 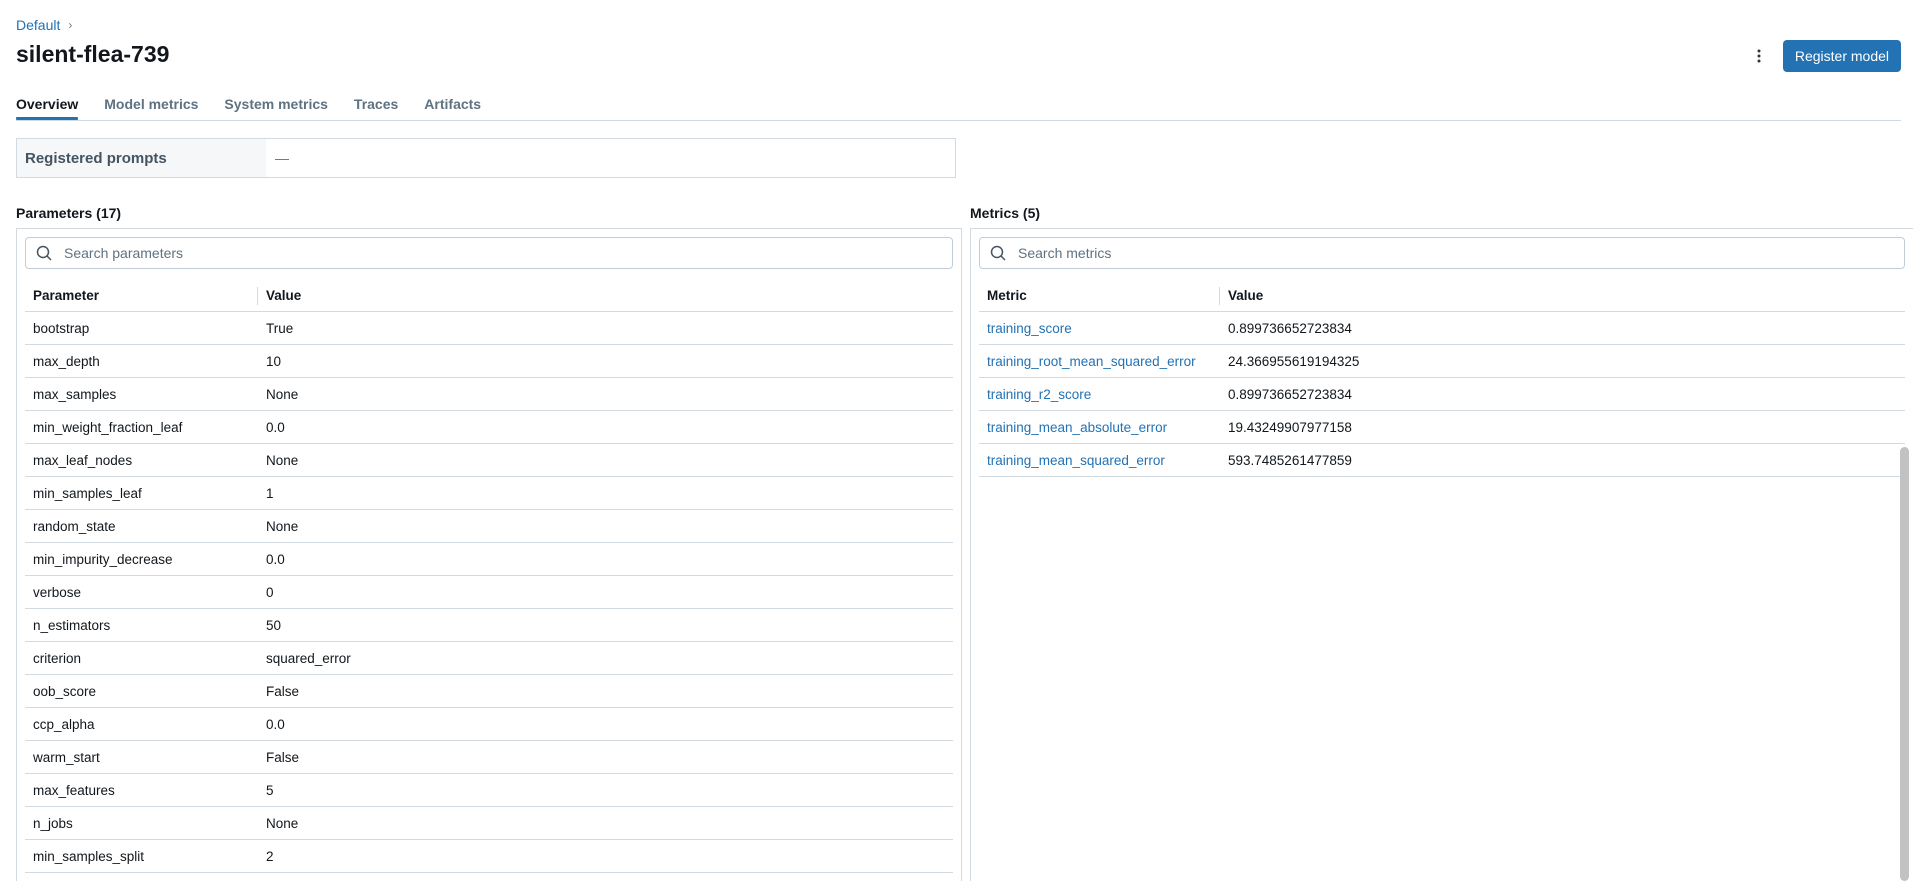 I want to click on table-row: training_r2_score 0.899736652723834, so click(x=1442, y=394).